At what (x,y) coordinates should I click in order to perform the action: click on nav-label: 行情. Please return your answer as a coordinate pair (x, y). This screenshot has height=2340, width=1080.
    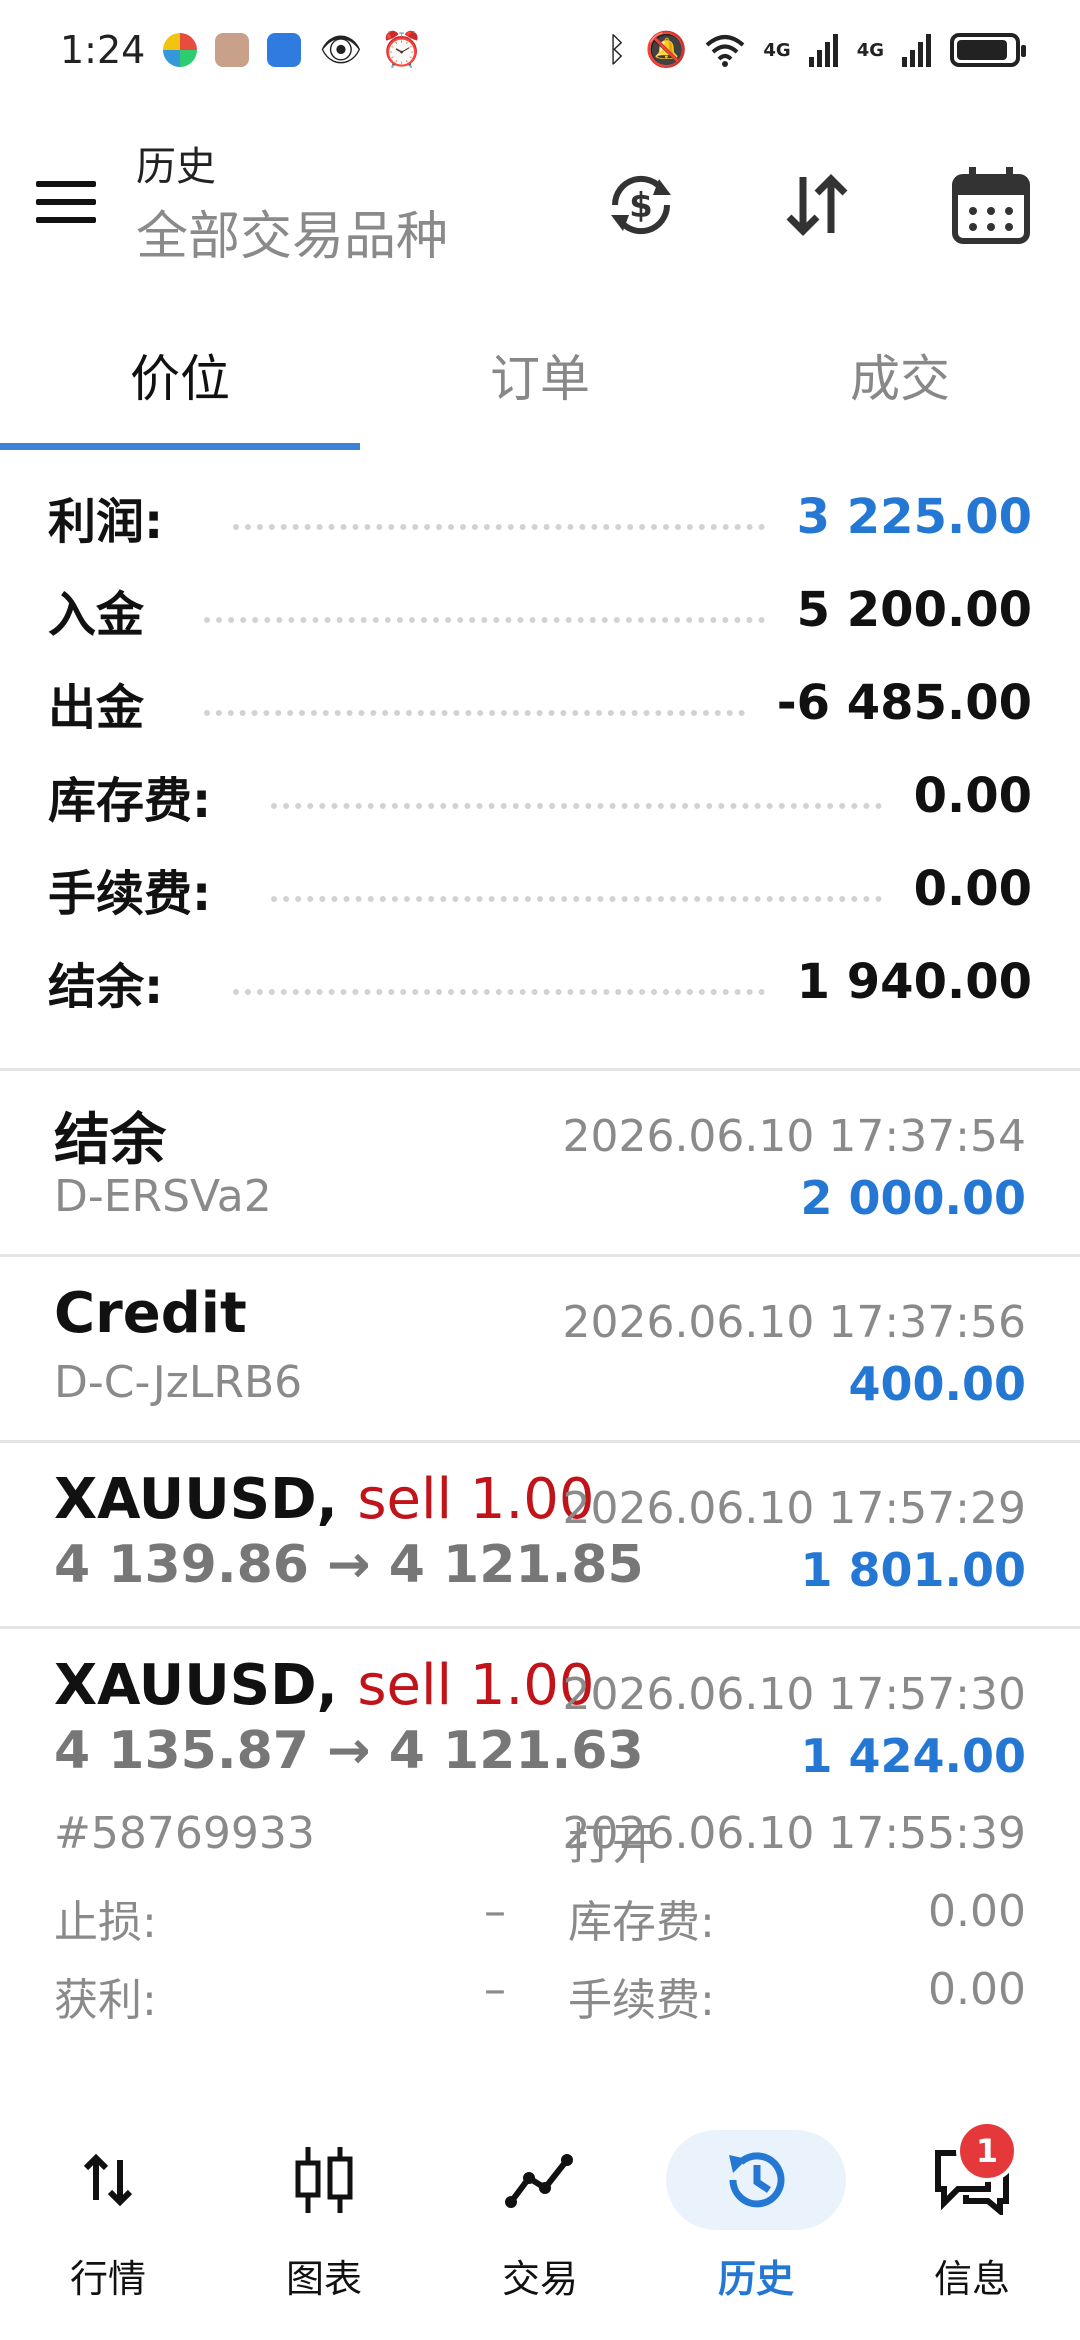
    Looking at the image, I should click on (107, 2279).